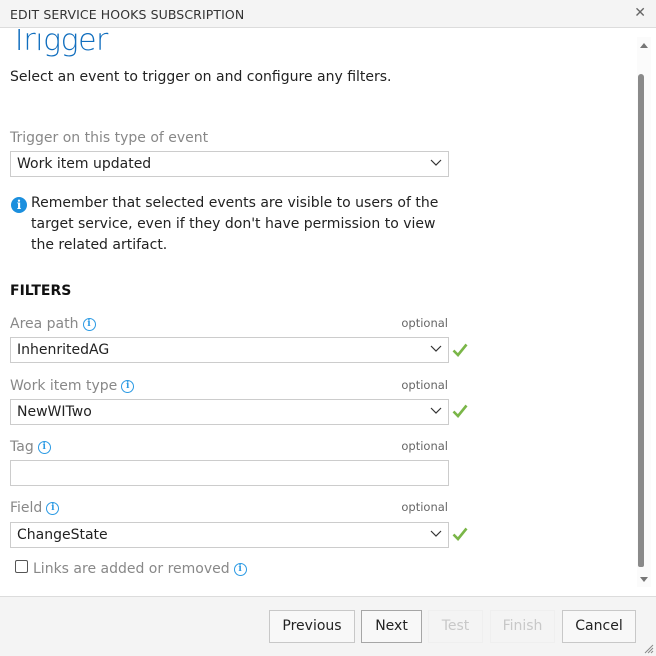 This screenshot has height=656, width=656. What do you see at coordinates (644, 579) in the screenshot?
I see `scroll-down-arrow-icon` at bounding box center [644, 579].